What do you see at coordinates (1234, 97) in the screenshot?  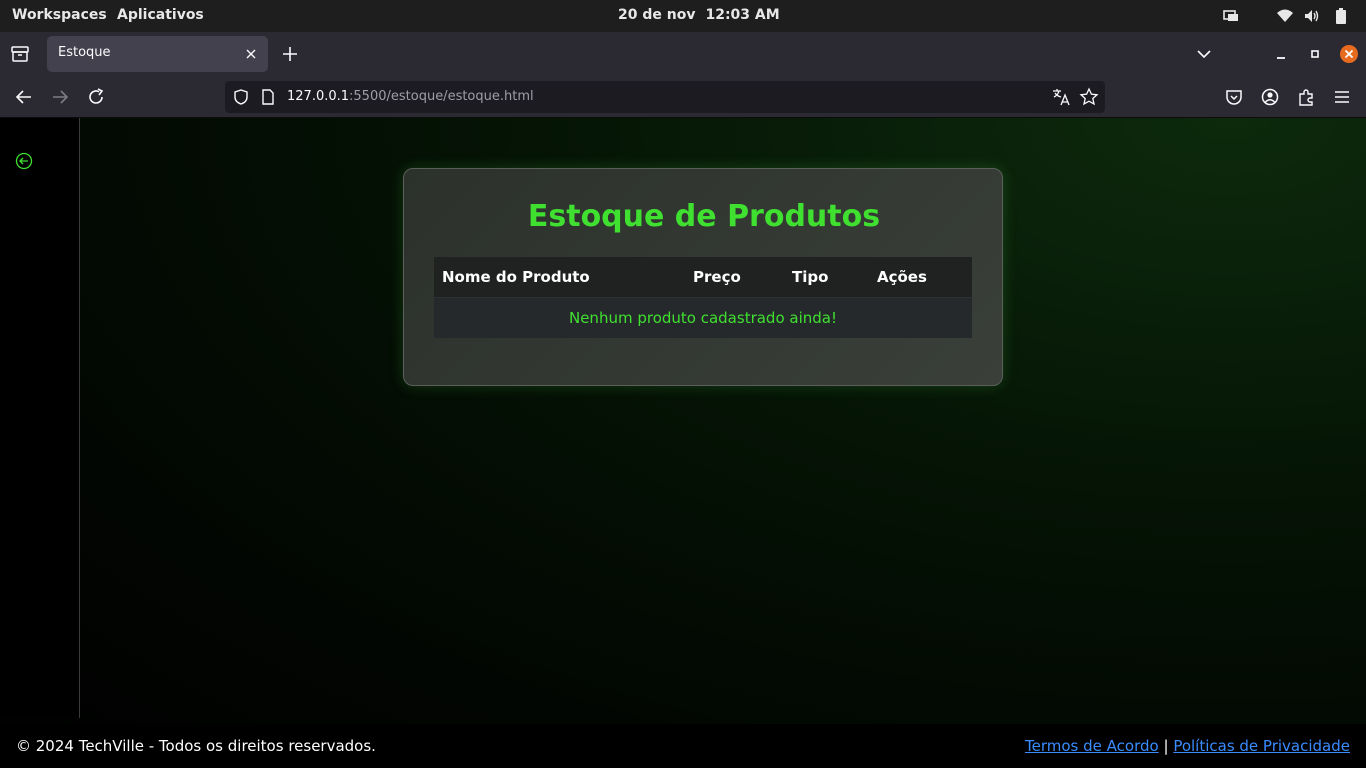 I see `pocket-icon` at bounding box center [1234, 97].